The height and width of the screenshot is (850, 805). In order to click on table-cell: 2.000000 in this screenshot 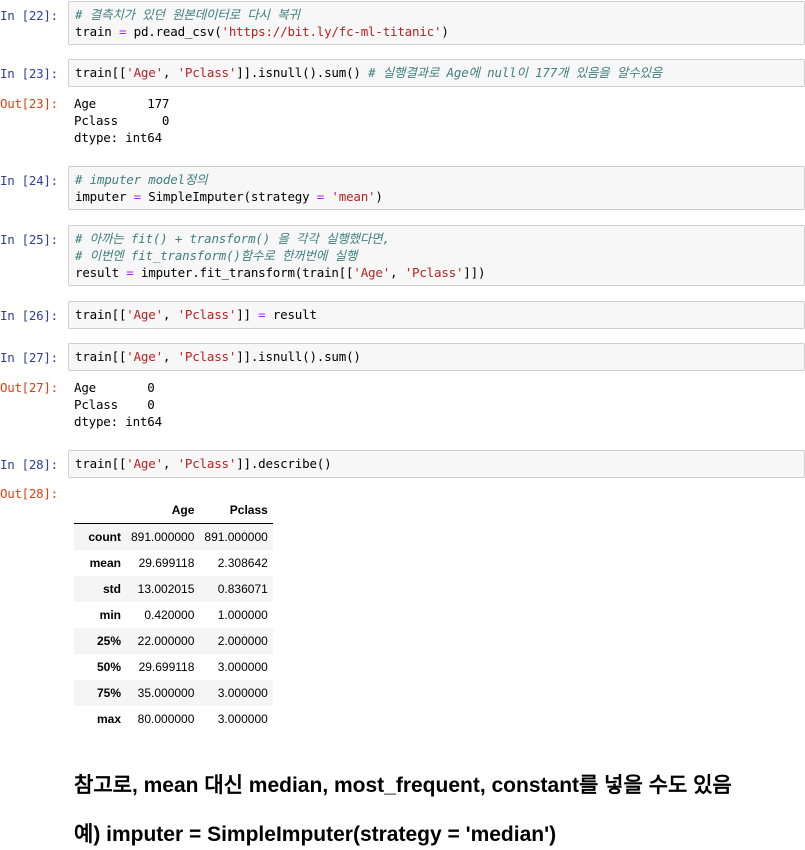, I will do `click(242, 641)`.